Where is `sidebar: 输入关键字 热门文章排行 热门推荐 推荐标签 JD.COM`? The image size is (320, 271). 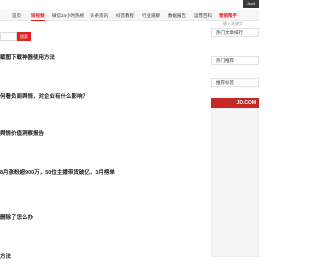 sidebar: 输入关键字 热门文章排行 热门推荐 推荐标签 JD.COM is located at coordinates (235, 145).